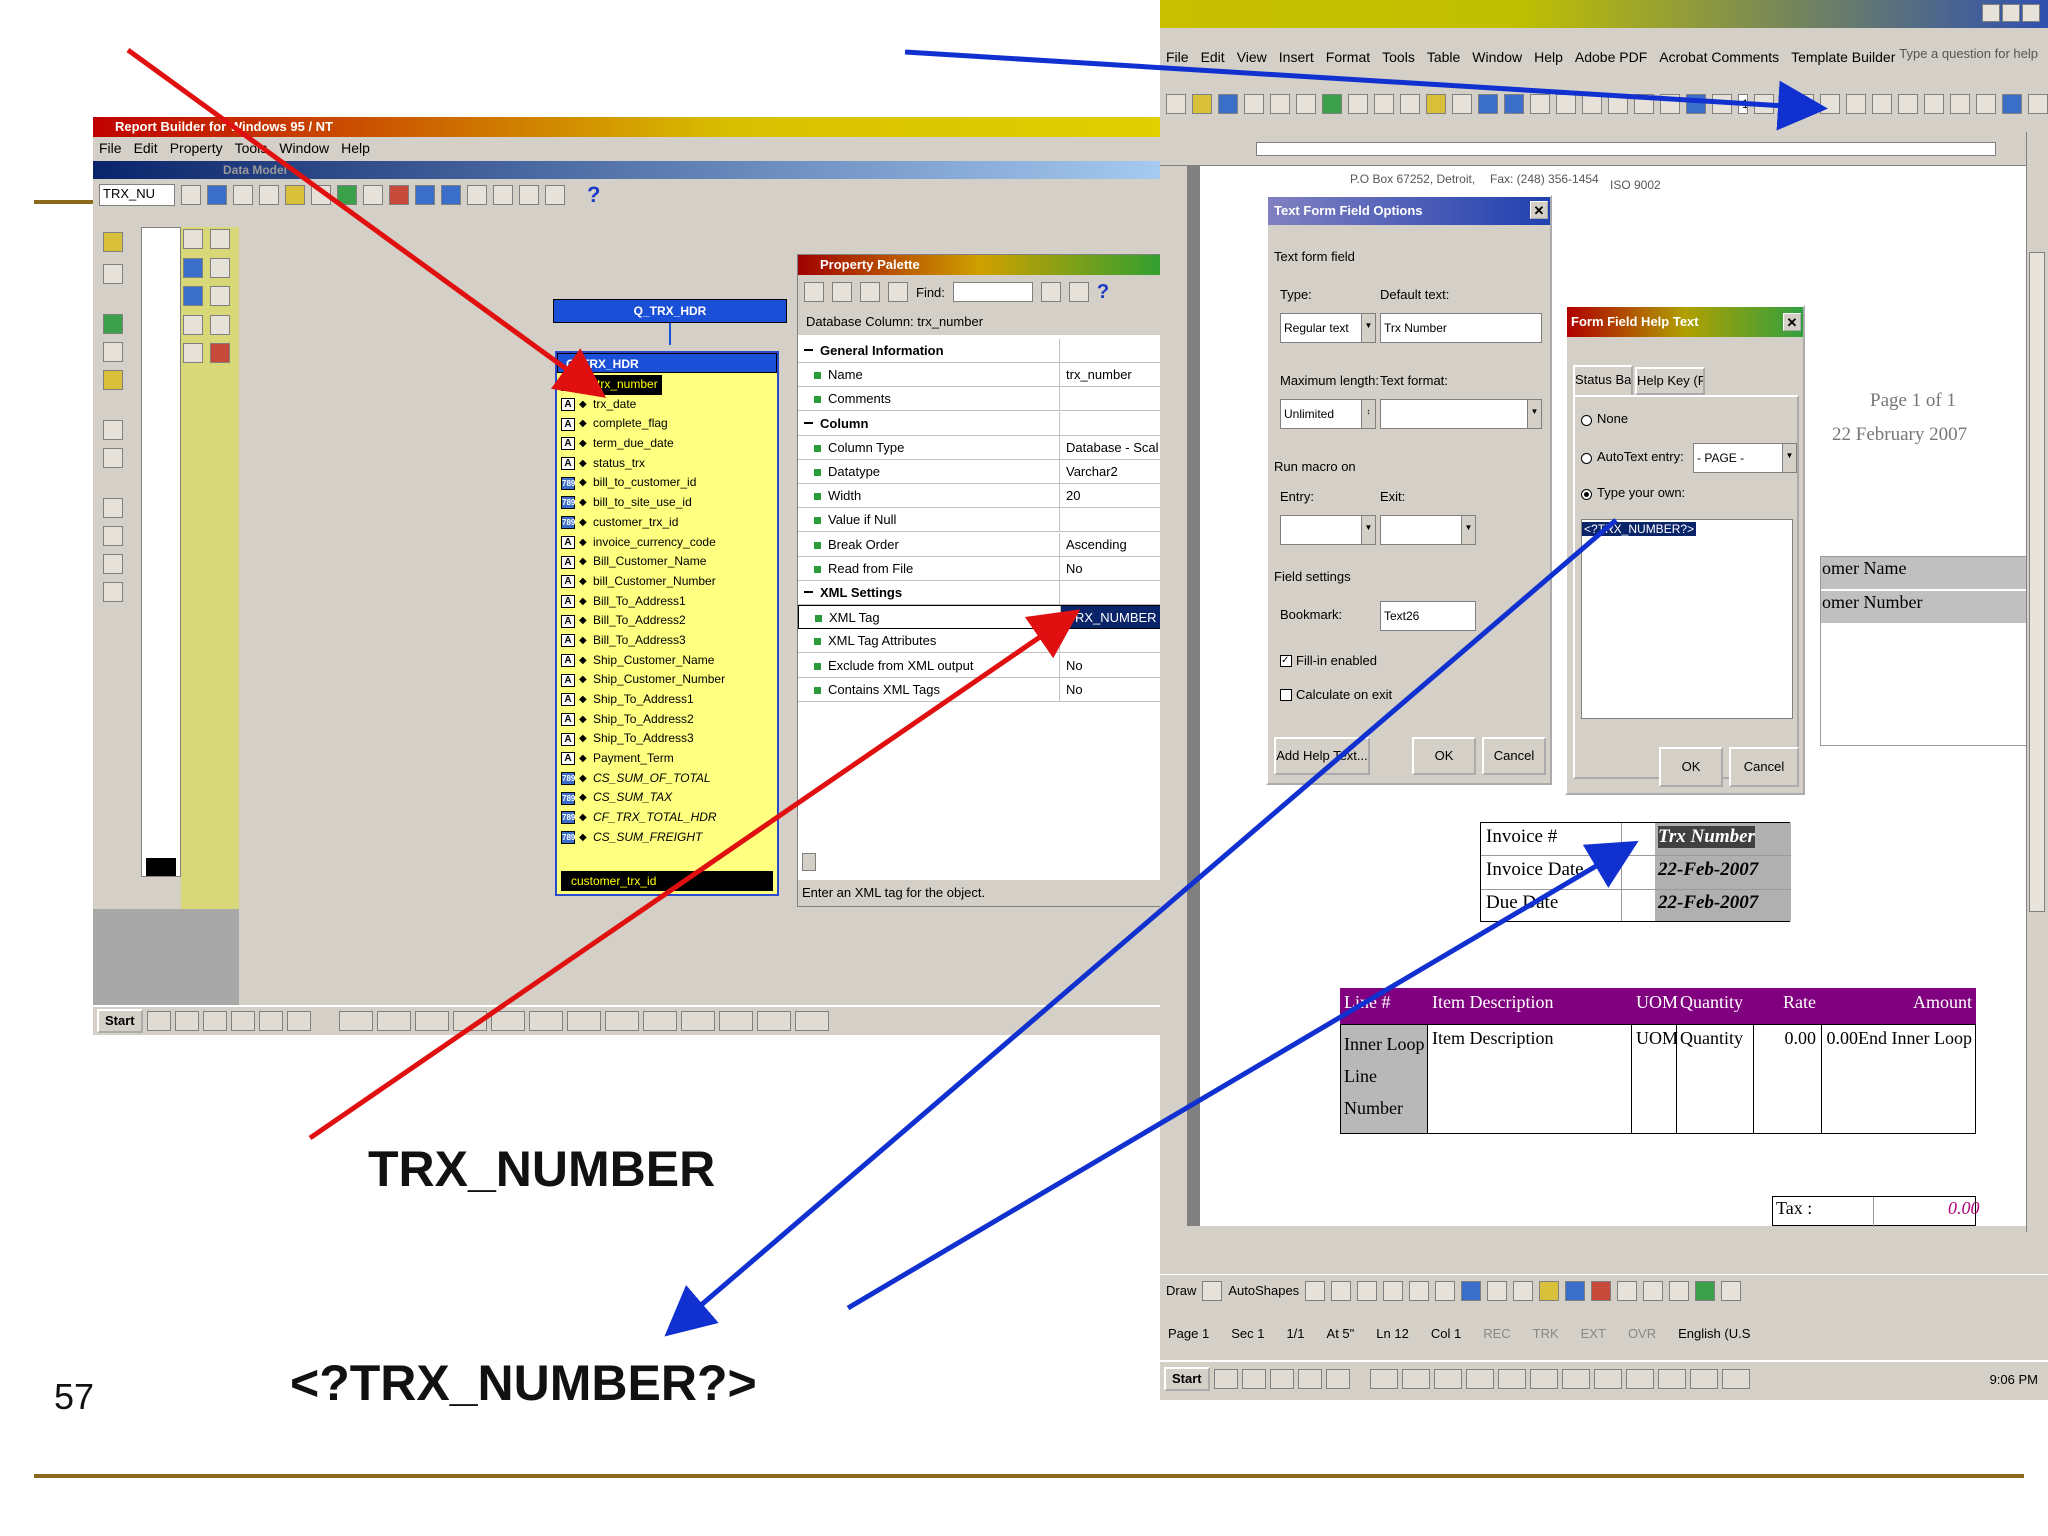 This screenshot has width=2048, height=1536. Describe the element at coordinates (694, 875) in the screenshot. I see `red-arrow-to-xml-tag` at that location.